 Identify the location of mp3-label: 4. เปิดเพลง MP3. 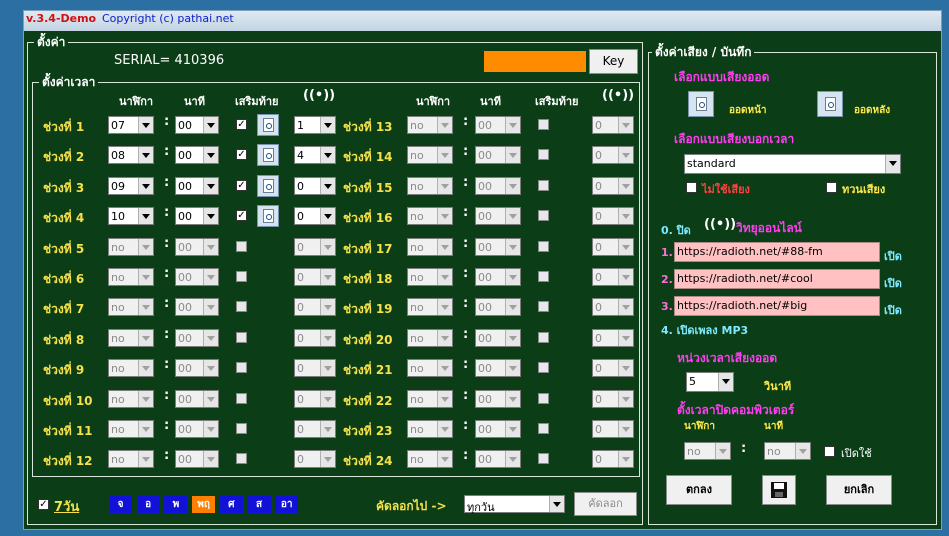
(704, 330).